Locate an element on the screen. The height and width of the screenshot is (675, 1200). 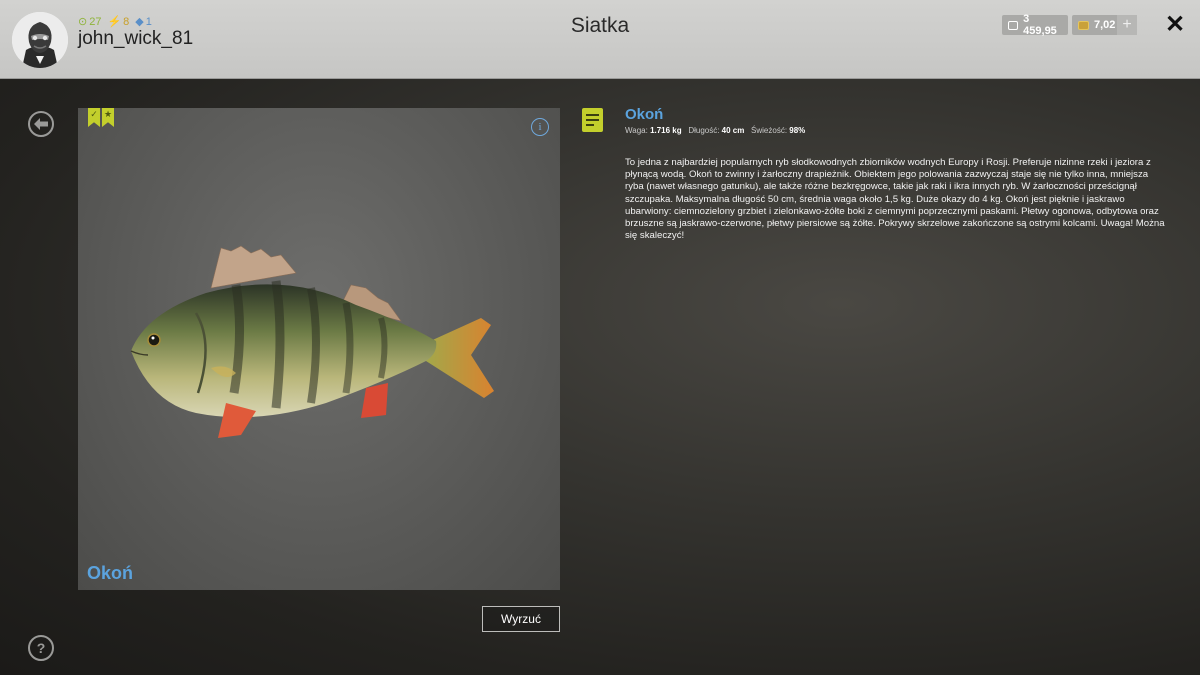
silver-coin-icon is located at coordinates (1013, 25).